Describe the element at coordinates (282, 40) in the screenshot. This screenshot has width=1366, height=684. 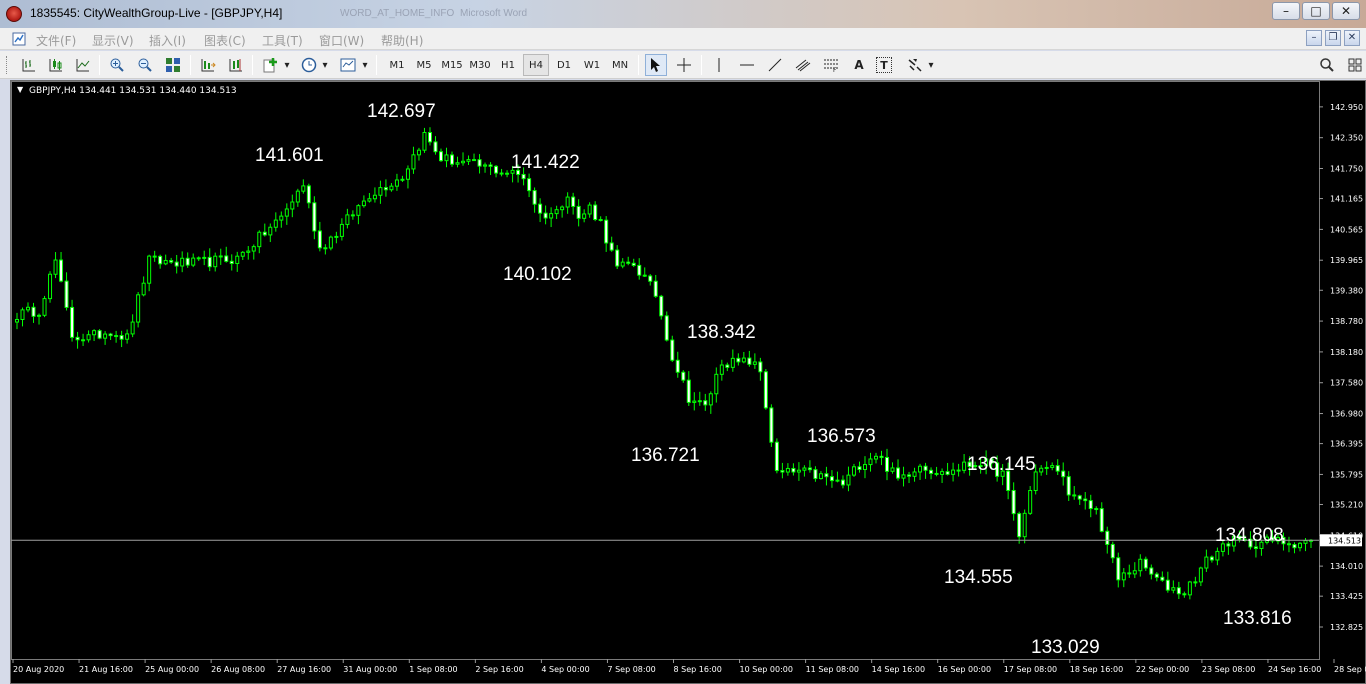
I see `menu-tools: 工具(T)` at that location.